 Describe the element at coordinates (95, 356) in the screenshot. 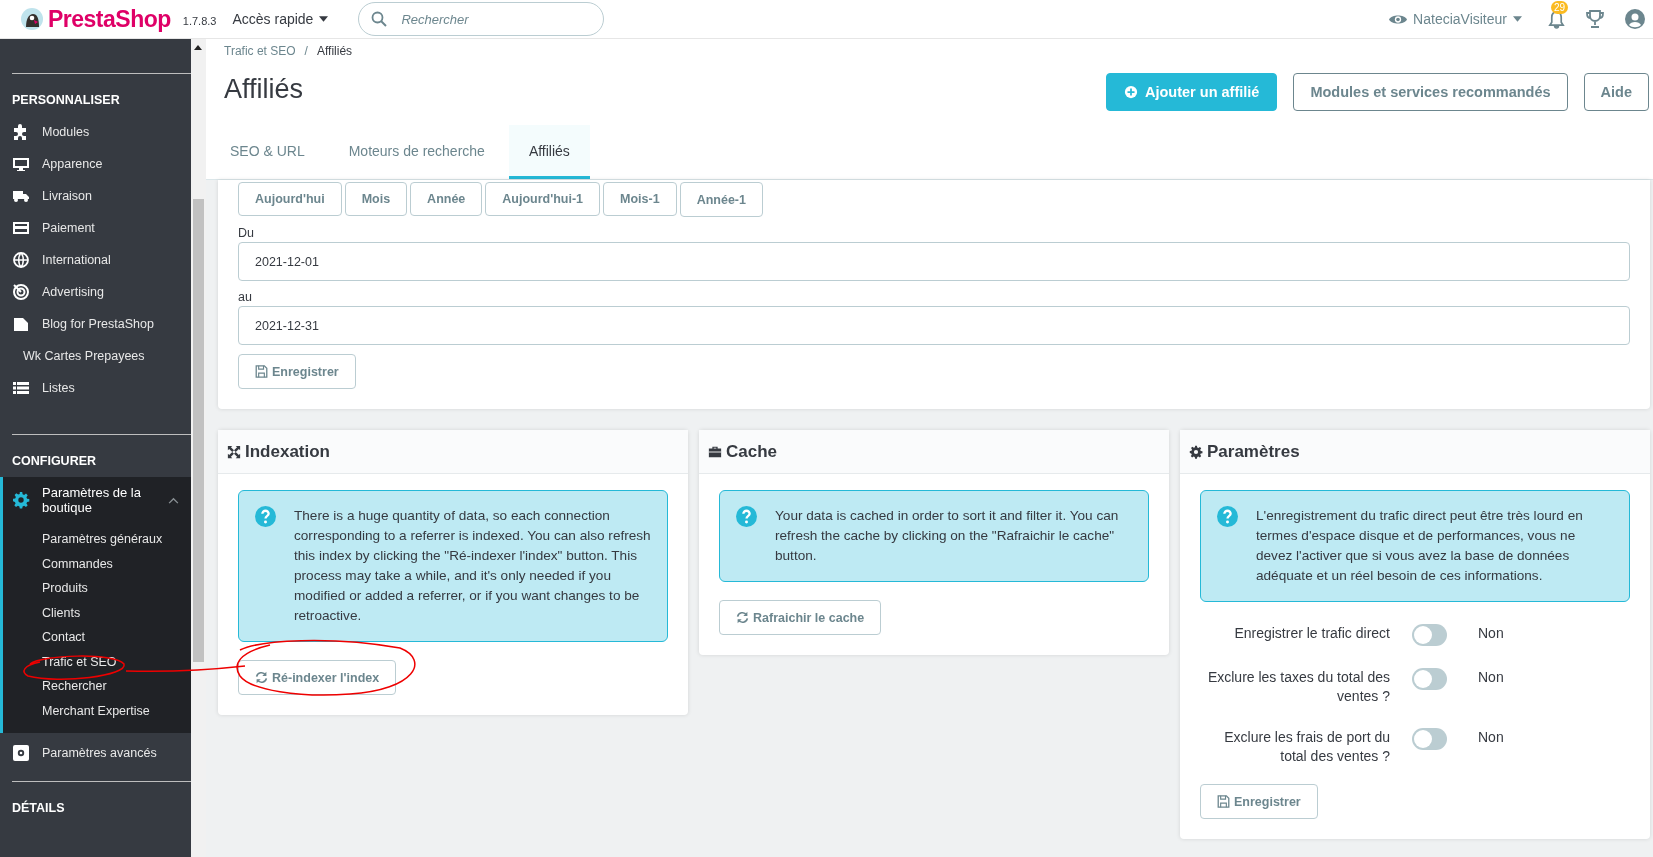

I see `sidebar-item: Wk Cartes Prepayees` at that location.